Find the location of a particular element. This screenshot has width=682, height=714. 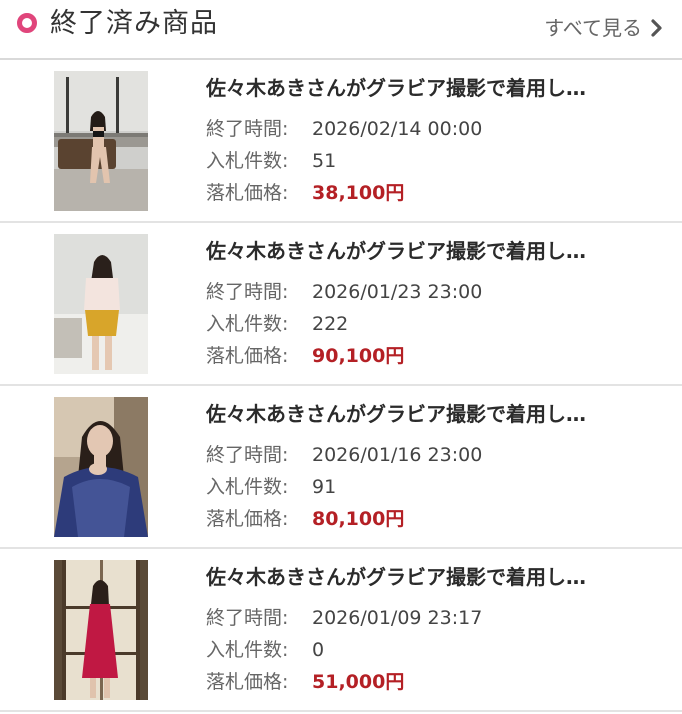

winning-price-row: 落札価格: 90,100円 is located at coordinates (305, 356).